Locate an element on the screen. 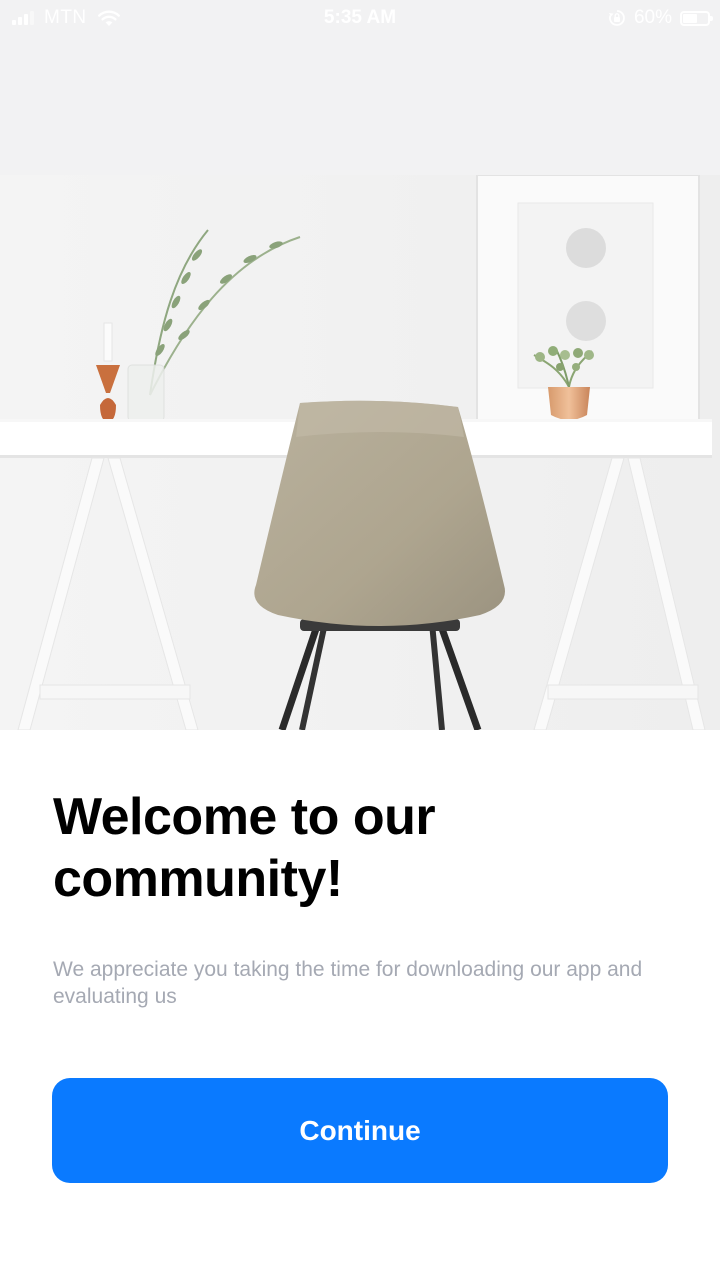 The height and width of the screenshot is (1280, 720). battery-icon is located at coordinates (696, 18).